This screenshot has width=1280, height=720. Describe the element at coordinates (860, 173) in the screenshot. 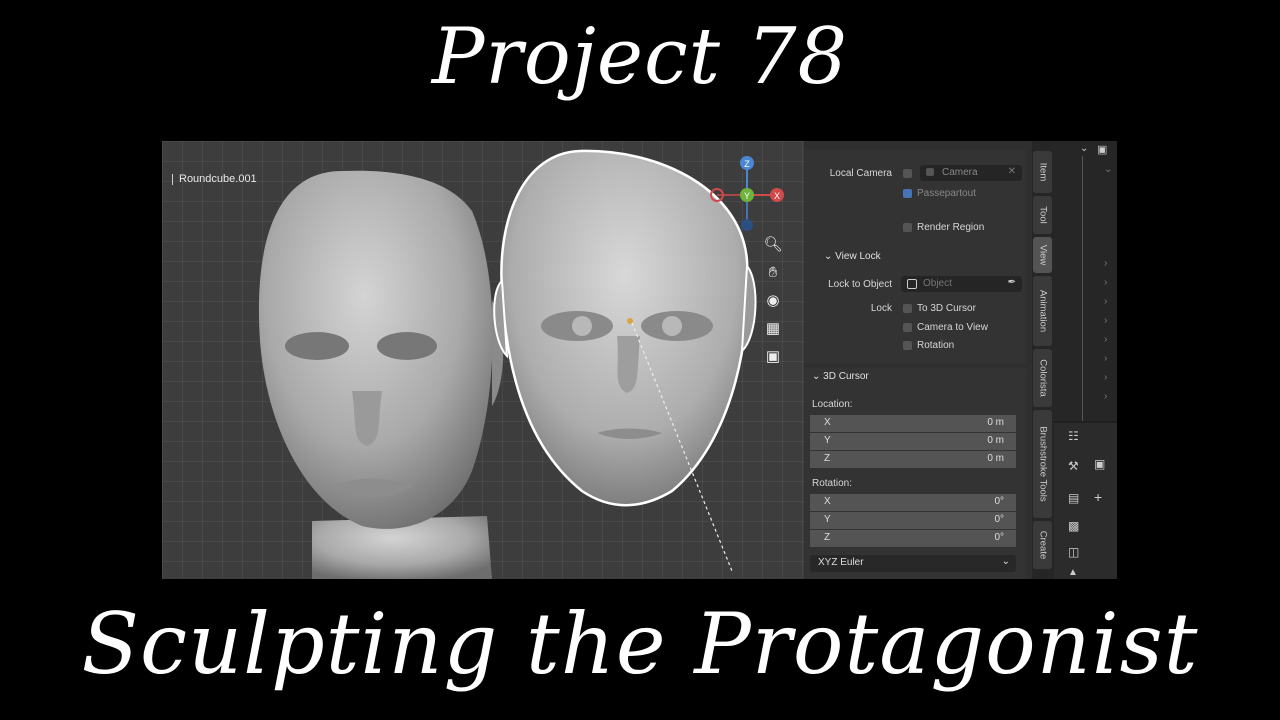

I see `local-camera-label: Local Camera` at that location.